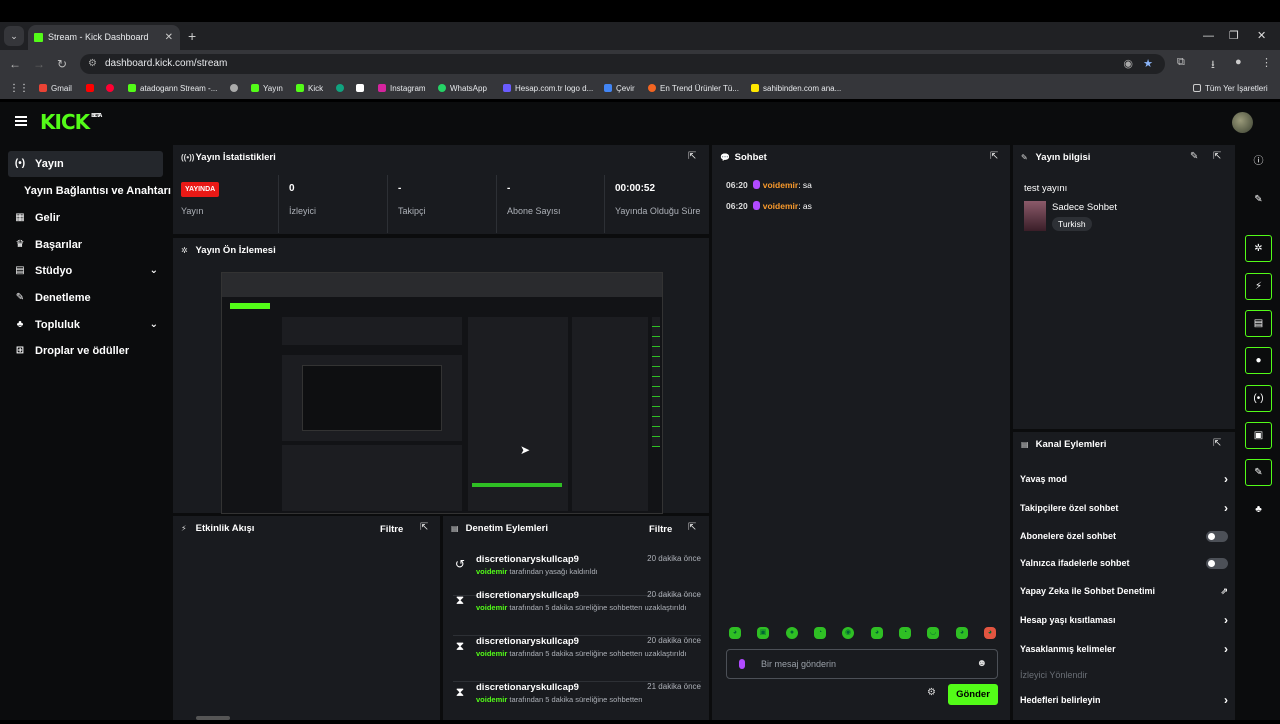 The width and height of the screenshot is (1280, 724). I want to click on browser-tab: Stream - Kick Dashboard ✕, so click(104, 37).